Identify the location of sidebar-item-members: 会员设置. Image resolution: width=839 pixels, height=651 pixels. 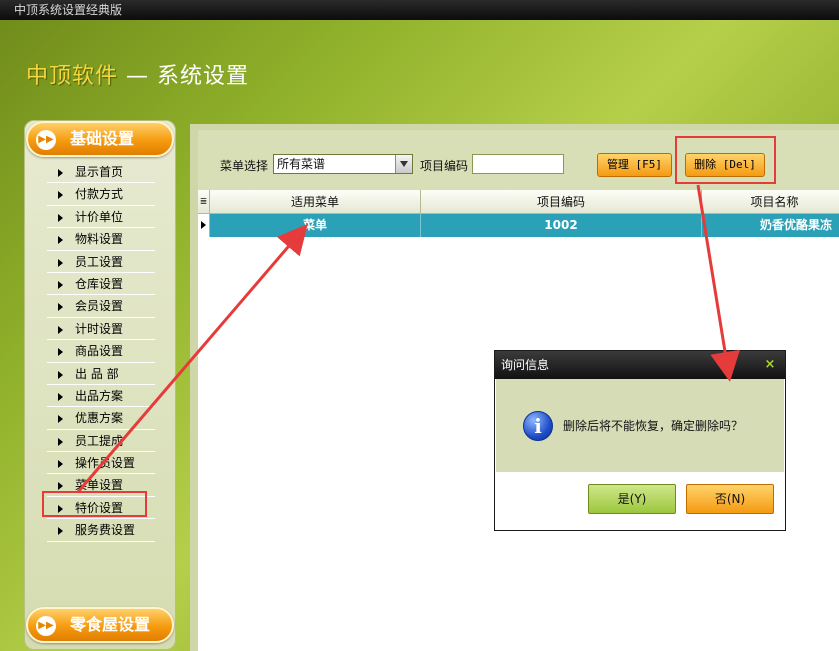
(101, 306).